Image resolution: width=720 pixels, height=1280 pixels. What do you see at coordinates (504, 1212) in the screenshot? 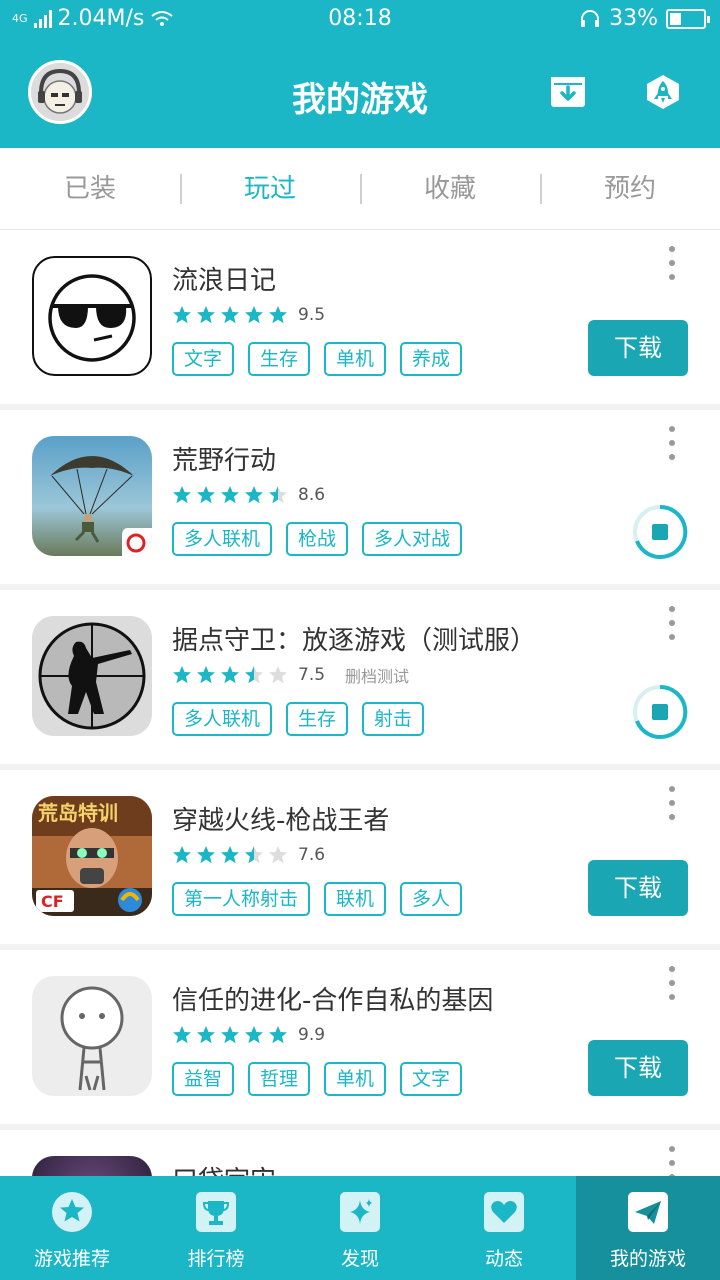
I see `heart-icon` at bounding box center [504, 1212].